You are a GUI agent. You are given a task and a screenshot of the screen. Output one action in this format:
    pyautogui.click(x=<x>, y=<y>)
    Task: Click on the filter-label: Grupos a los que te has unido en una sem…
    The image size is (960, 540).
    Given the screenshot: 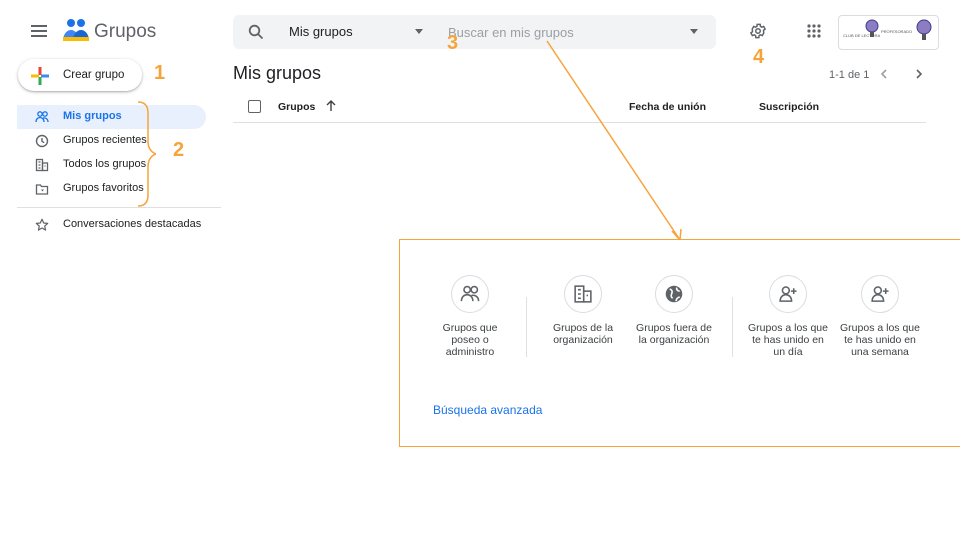 What is the action you would take?
    pyautogui.click(x=880, y=340)
    